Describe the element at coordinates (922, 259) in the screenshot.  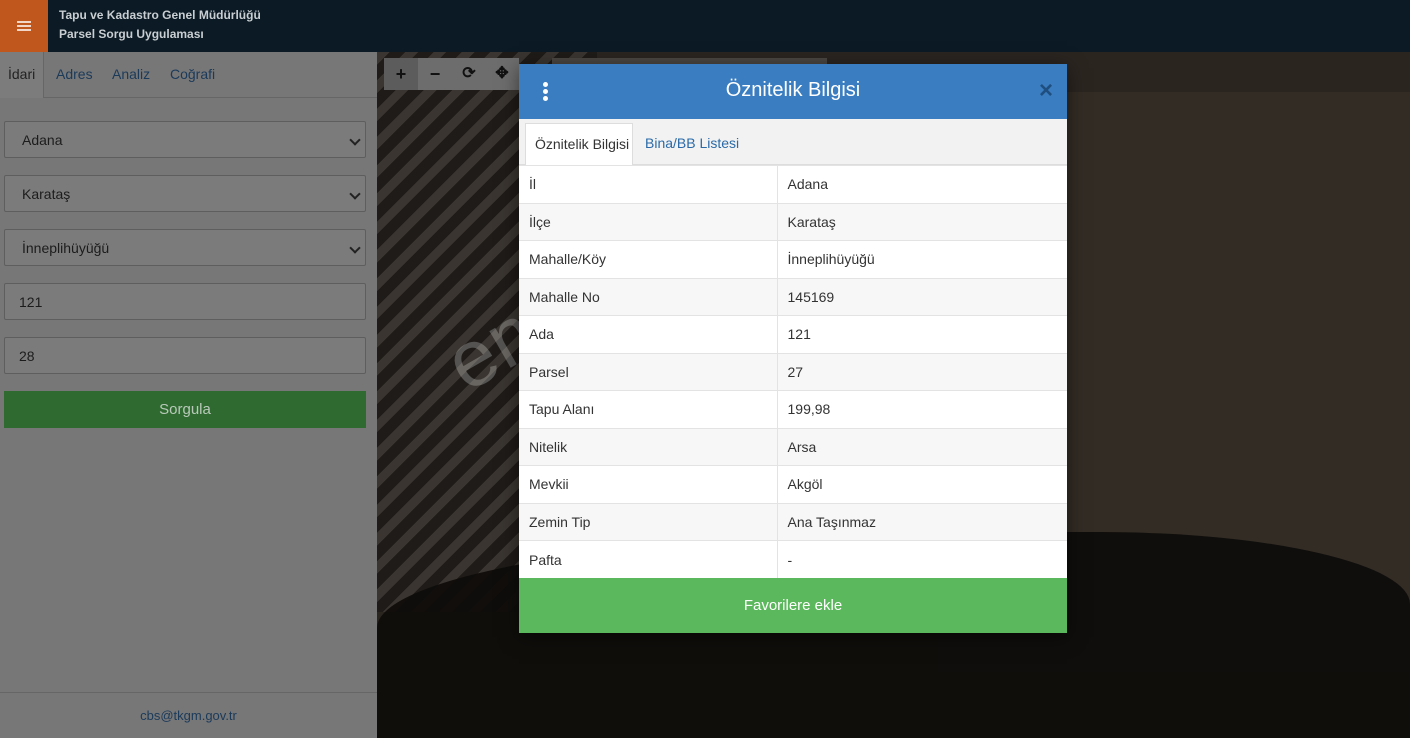
I see `attribute-value: İnneplihüyüğü` at that location.